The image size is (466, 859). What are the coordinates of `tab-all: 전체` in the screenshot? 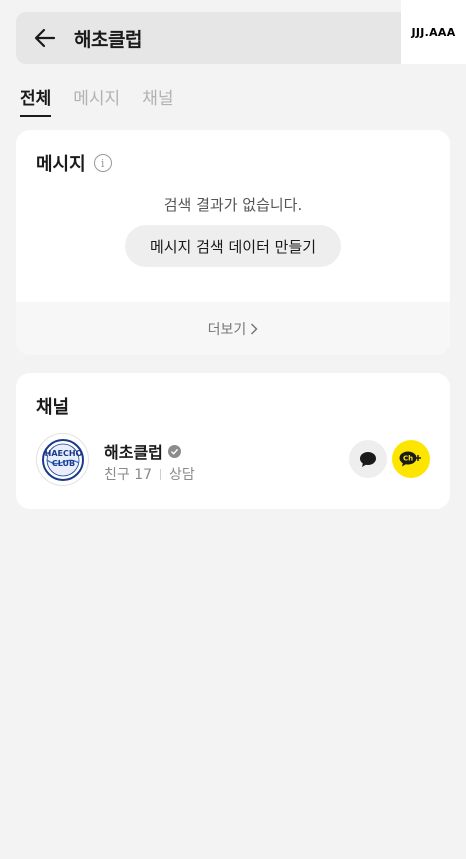 It's located at (36, 100).